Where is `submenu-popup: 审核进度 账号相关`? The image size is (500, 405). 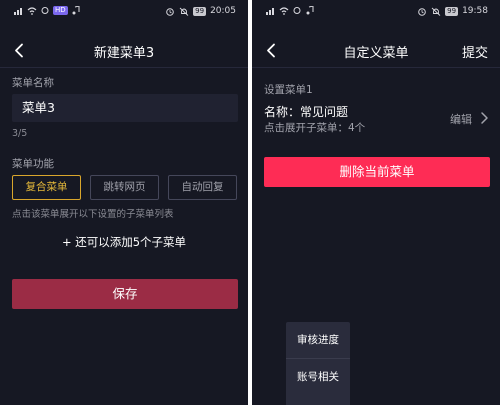 submenu-popup: 审核进度 账号相关 is located at coordinates (318, 363).